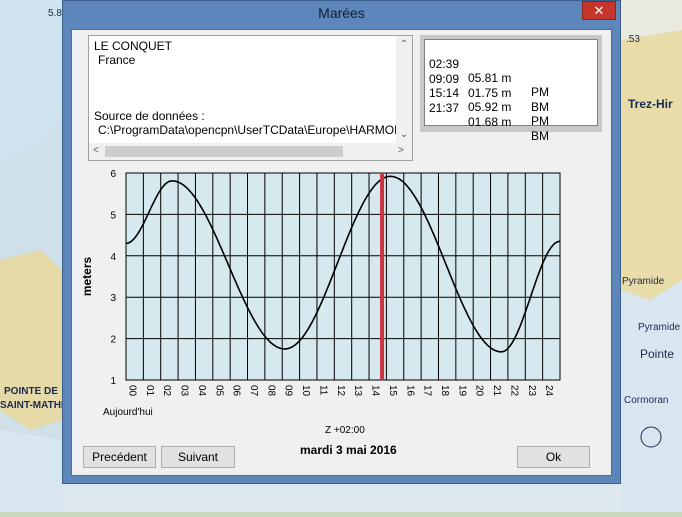 The height and width of the screenshot is (517, 682). I want to click on x-tick-label: 00, so click(132, 391).